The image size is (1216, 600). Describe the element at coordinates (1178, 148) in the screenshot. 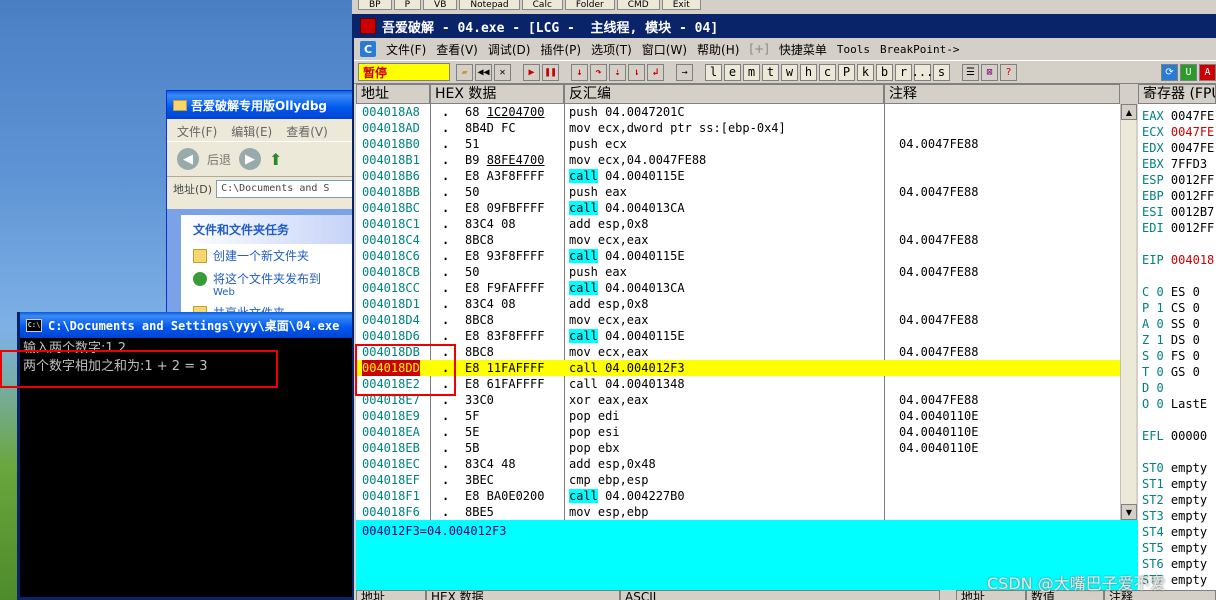

I see `register-row: EDX 0047FE` at that location.